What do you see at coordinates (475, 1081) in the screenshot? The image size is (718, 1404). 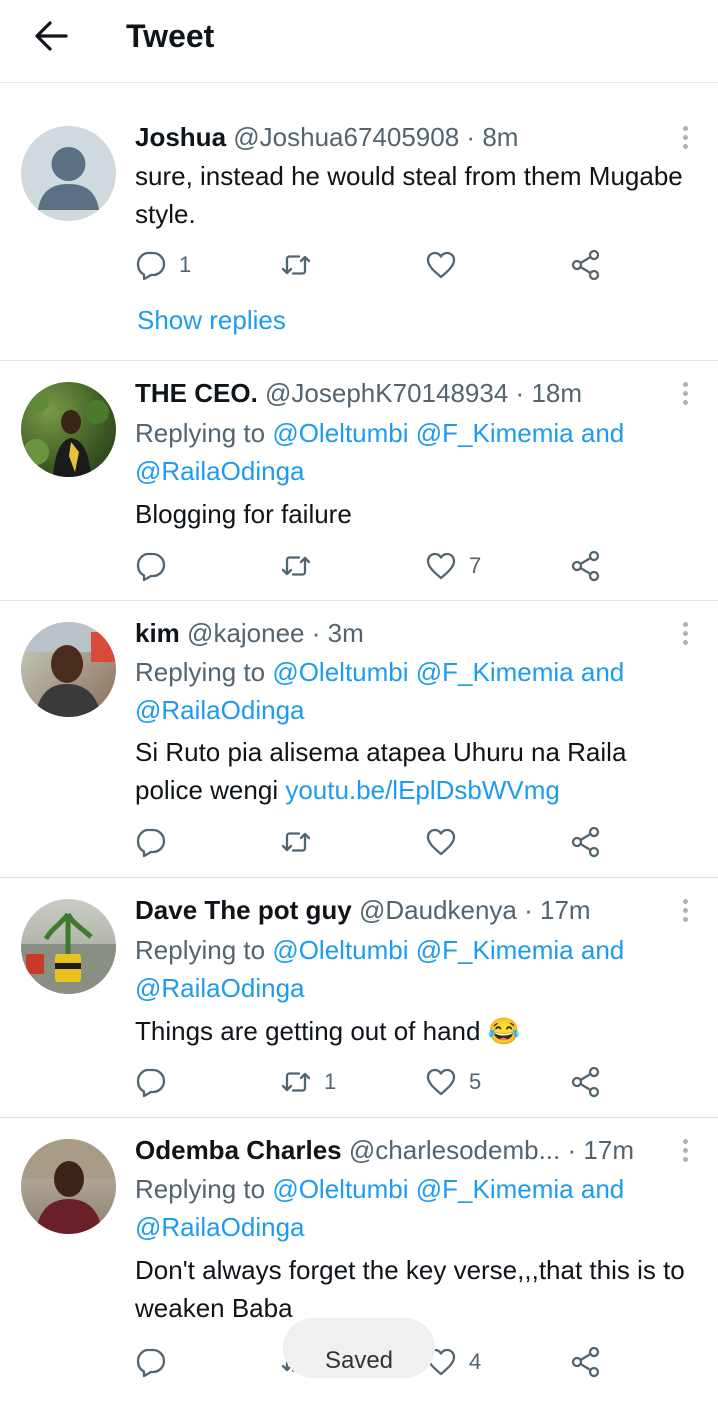 I see `like-count: 5` at bounding box center [475, 1081].